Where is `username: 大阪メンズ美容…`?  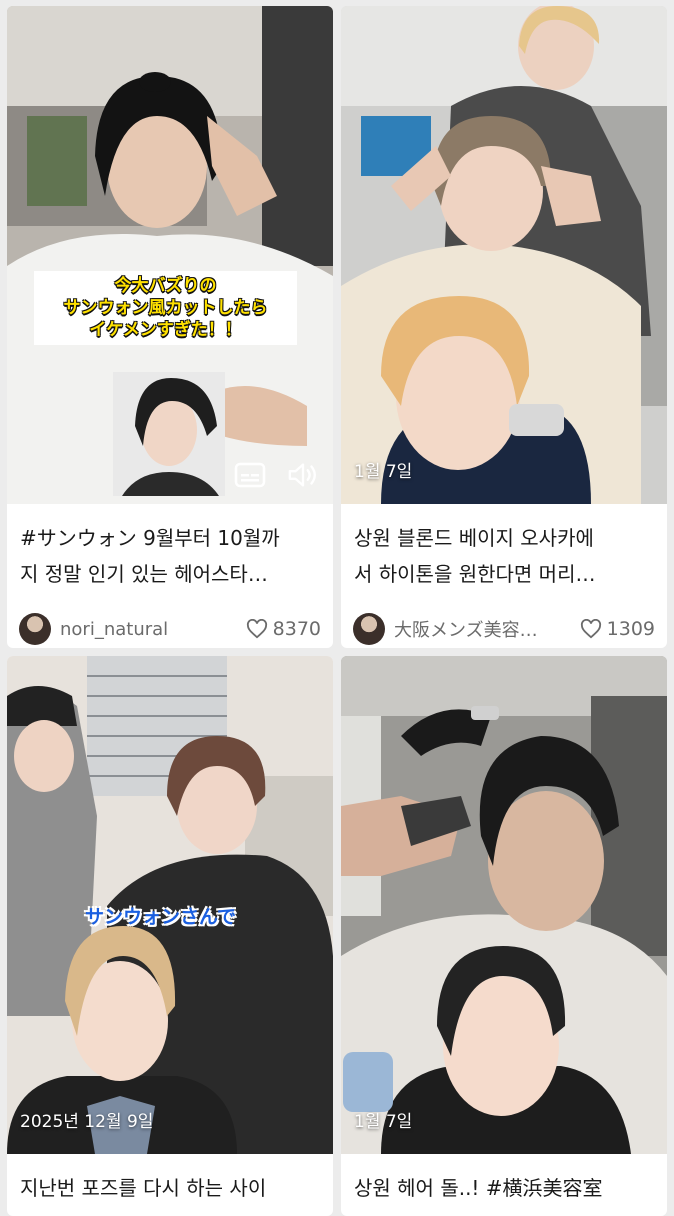
username: 大阪メンズ美容… is located at coordinates (487, 629).